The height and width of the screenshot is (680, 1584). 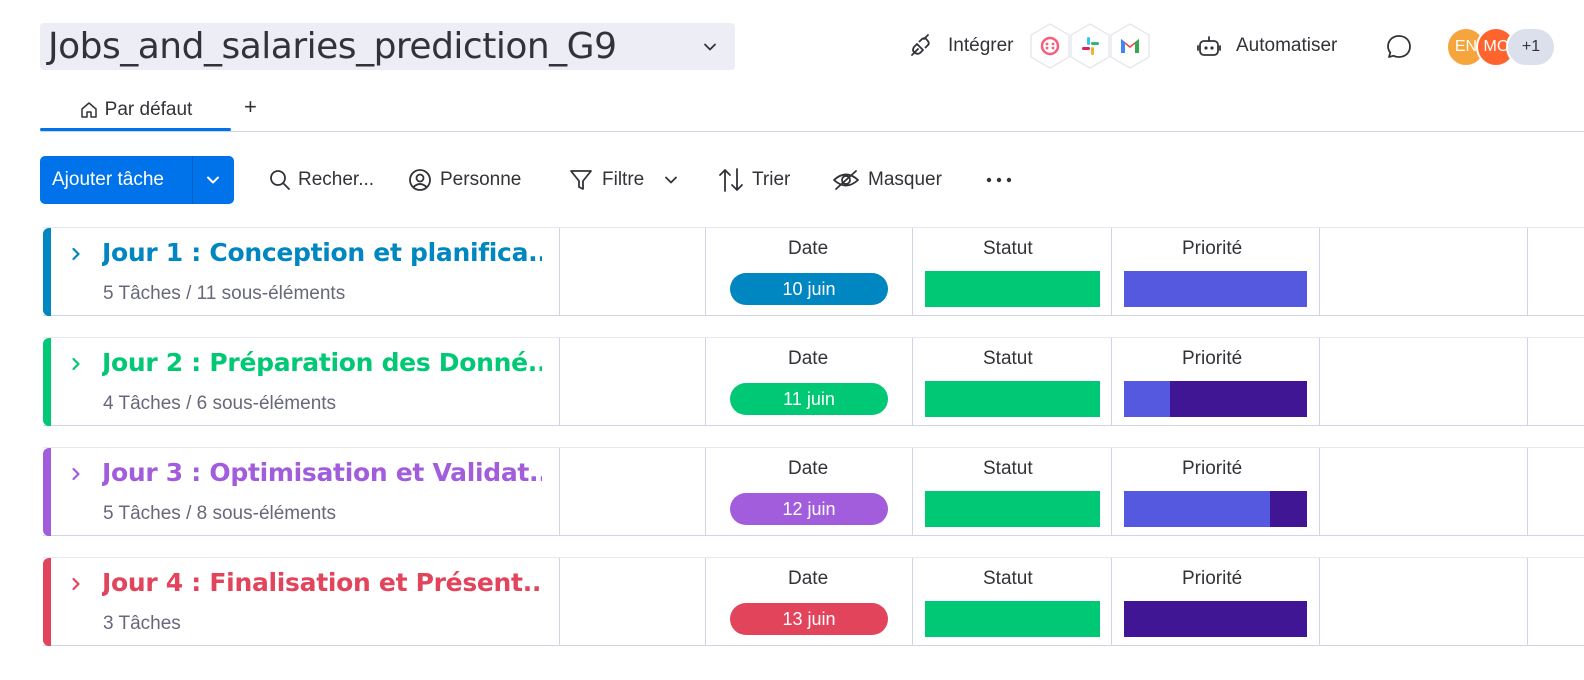 I want to click on integrate-button: Intégrer, so click(x=960, y=46).